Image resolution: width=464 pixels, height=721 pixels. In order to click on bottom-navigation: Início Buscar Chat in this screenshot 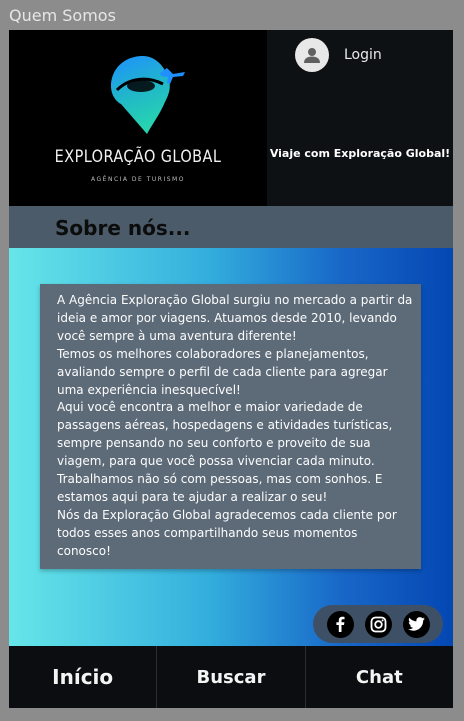, I will do `click(231, 677)`.